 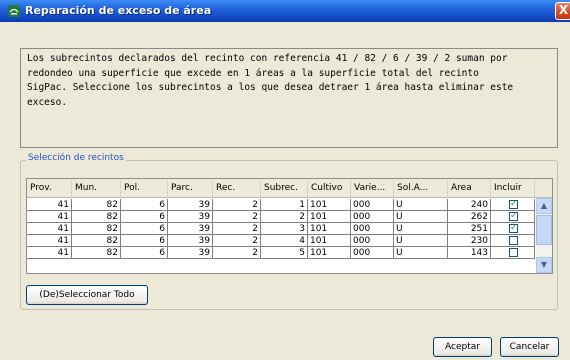 I want to click on table-cell-subrec: 4, so click(x=284, y=241).